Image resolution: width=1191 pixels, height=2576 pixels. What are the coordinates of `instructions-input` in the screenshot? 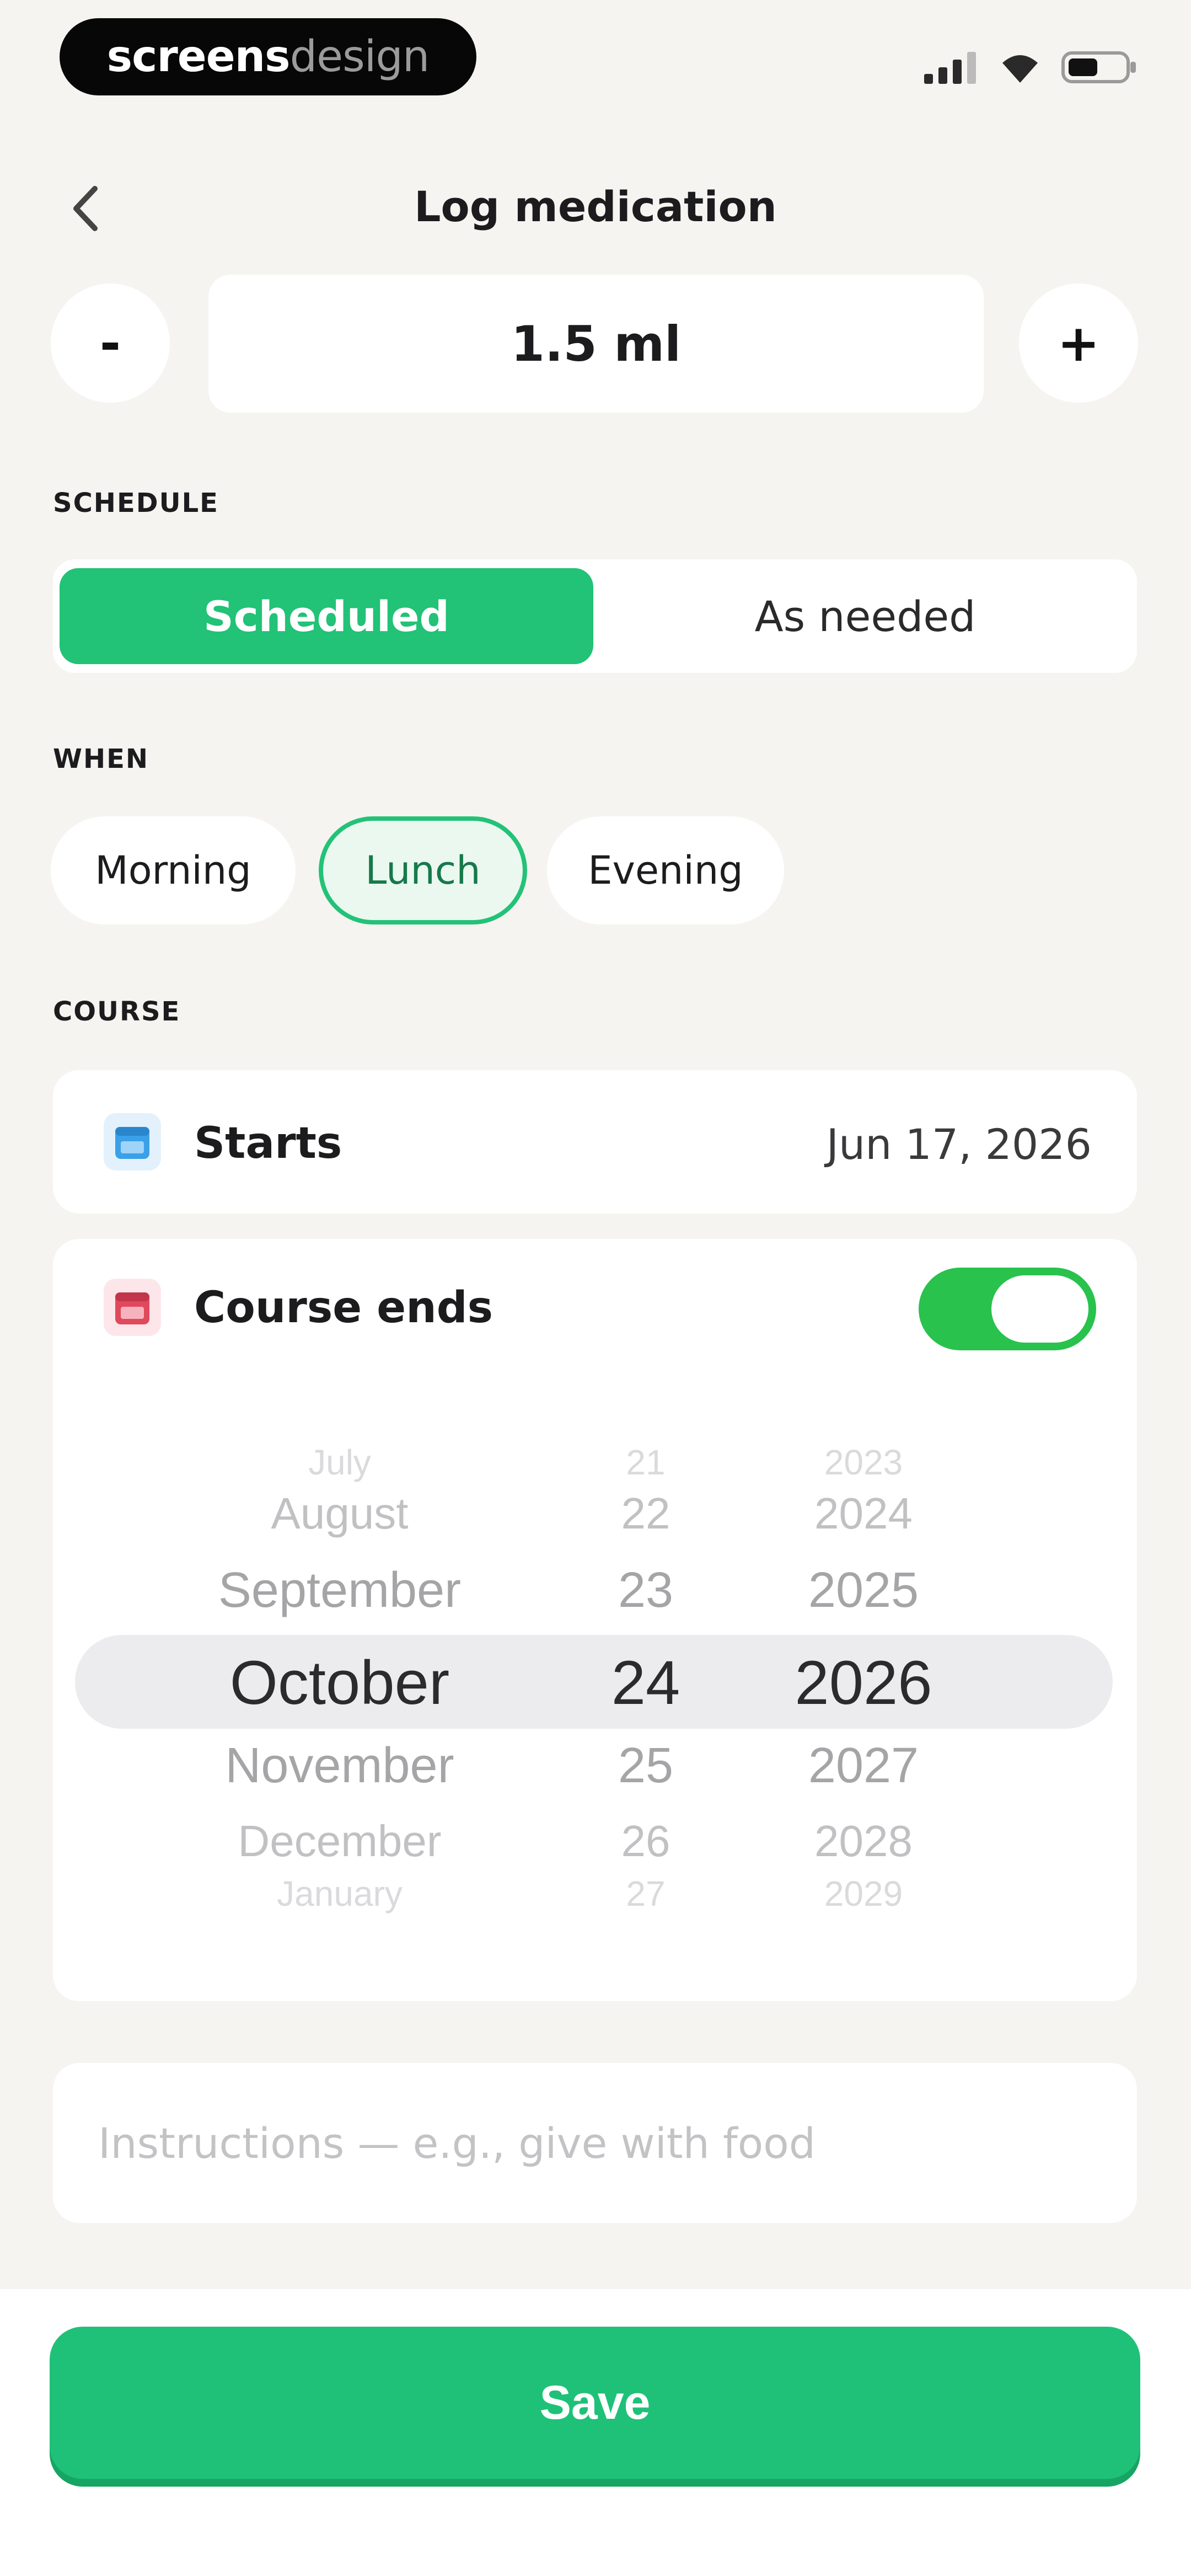 It's located at (617, 2143).